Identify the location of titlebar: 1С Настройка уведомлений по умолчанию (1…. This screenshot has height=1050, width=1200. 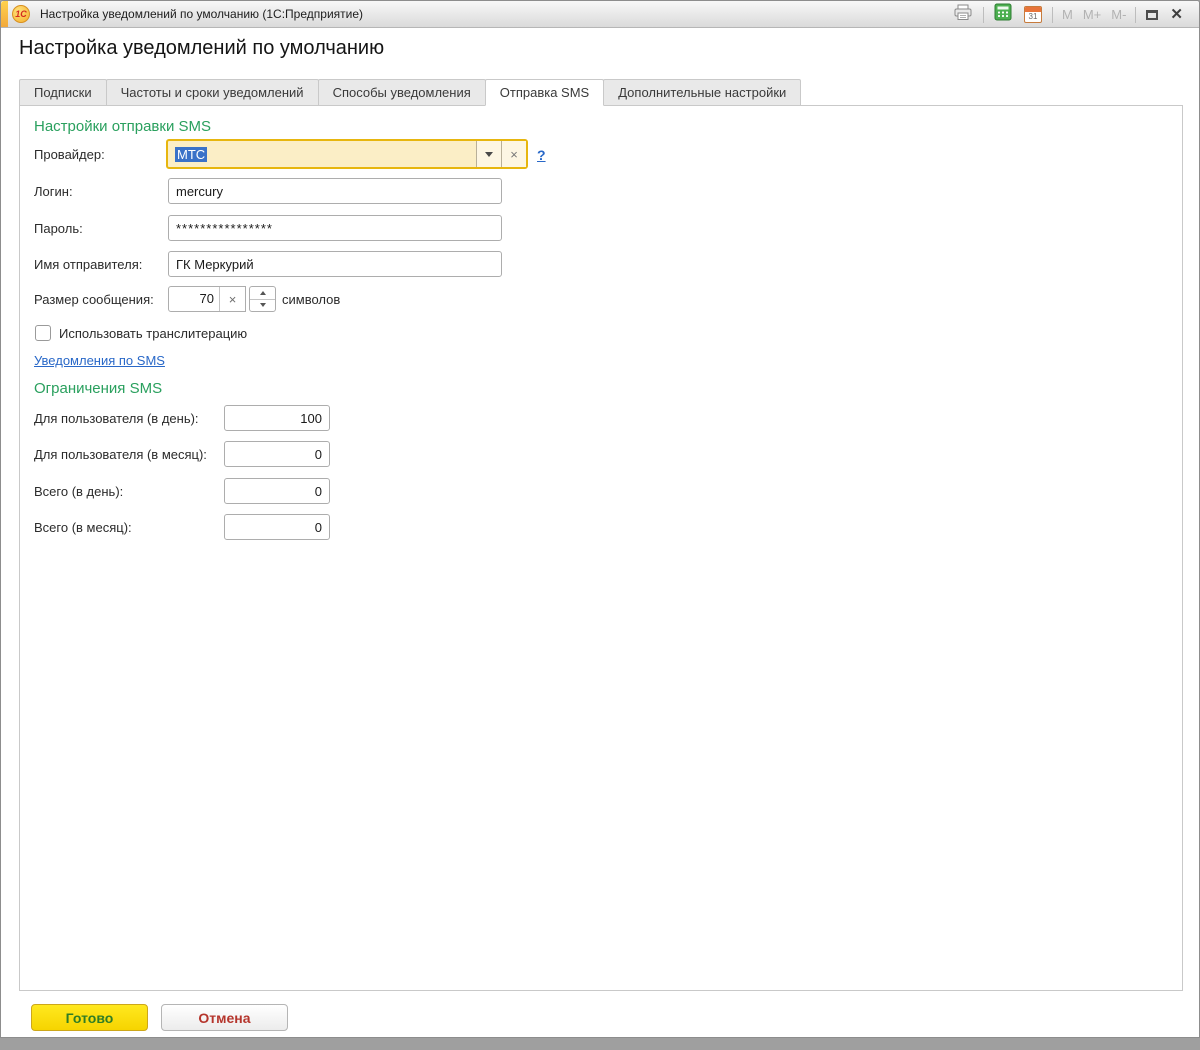
(600, 14).